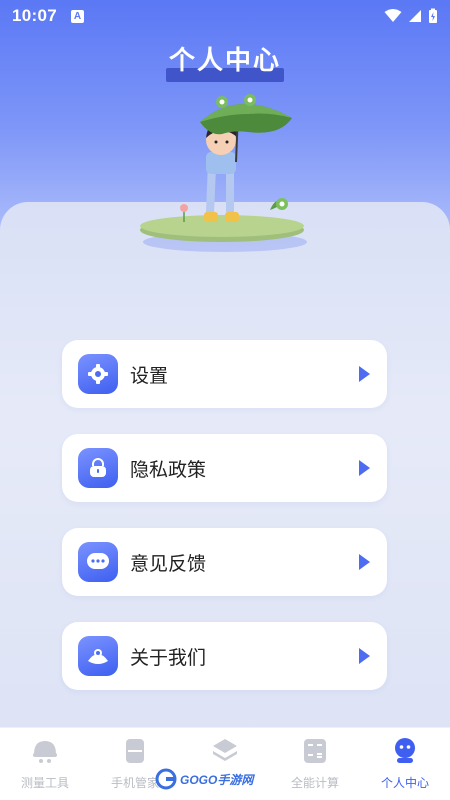 The height and width of the screenshot is (800, 450). Describe the element at coordinates (315, 751) in the screenshot. I see `calculator-icon` at that location.